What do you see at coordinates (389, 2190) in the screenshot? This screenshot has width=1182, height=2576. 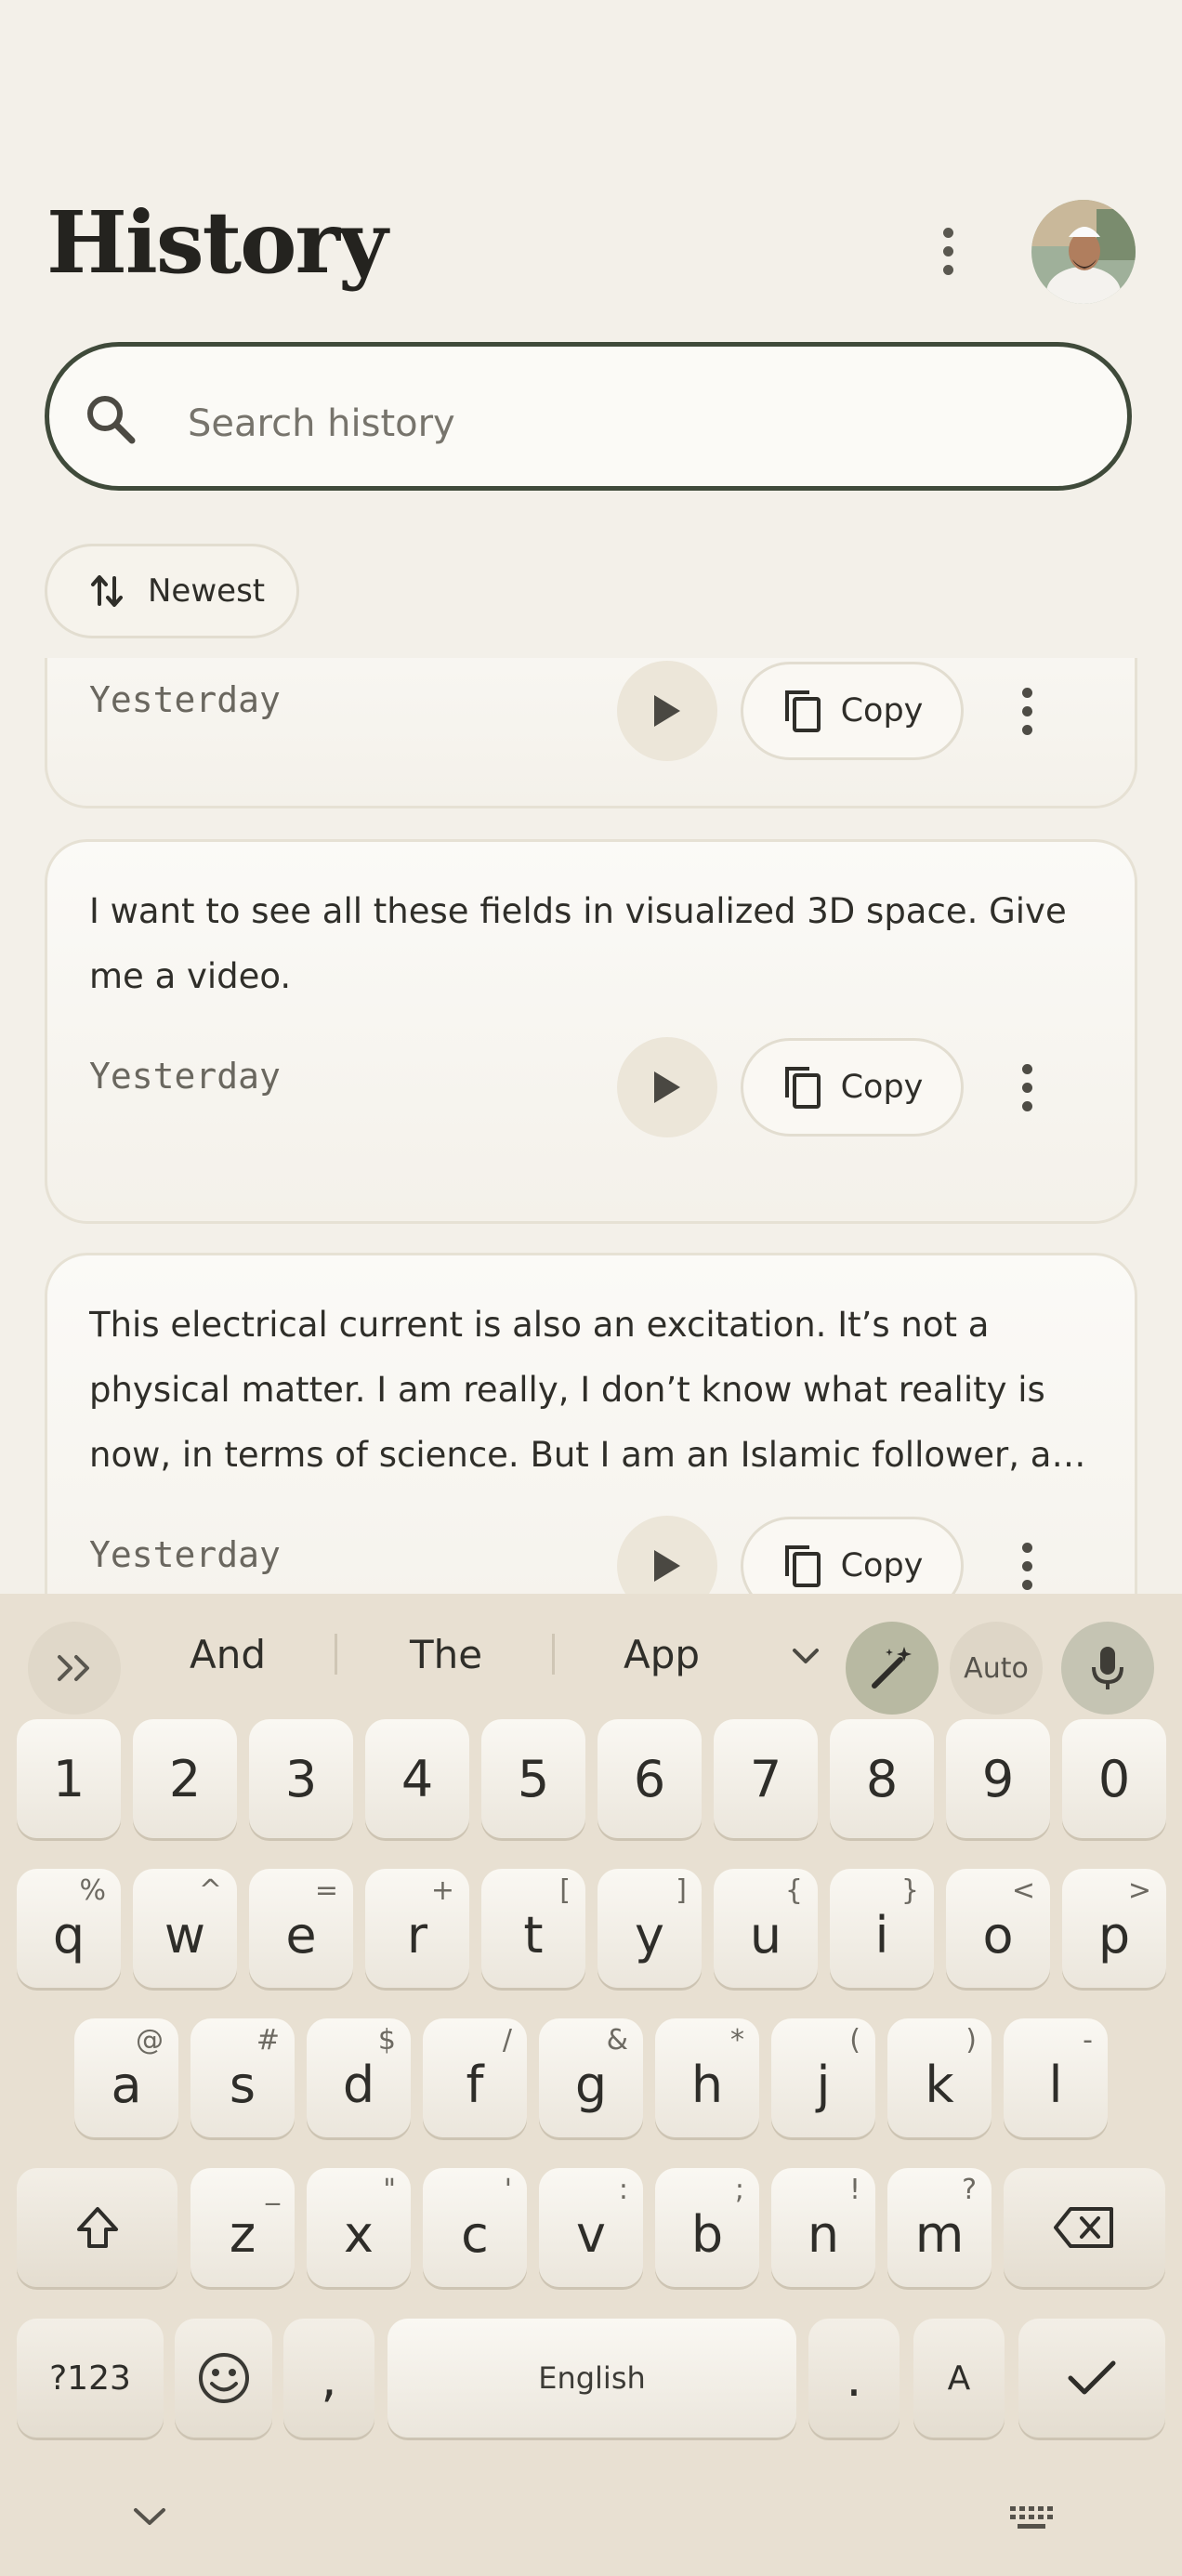 I see `key-hint: "` at bounding box center [389, 2190].